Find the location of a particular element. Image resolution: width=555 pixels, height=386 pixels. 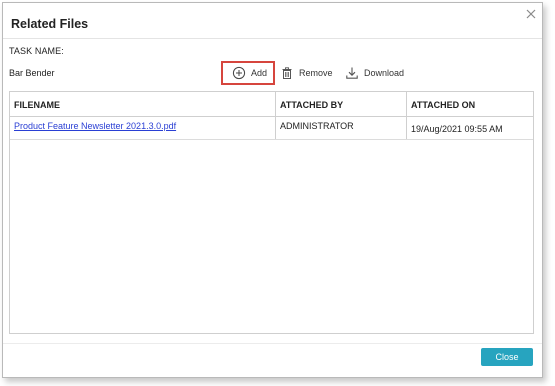

table-header: FILENAME ATTACHED BY ATTACHED ON is located at coordinates (271, 104).